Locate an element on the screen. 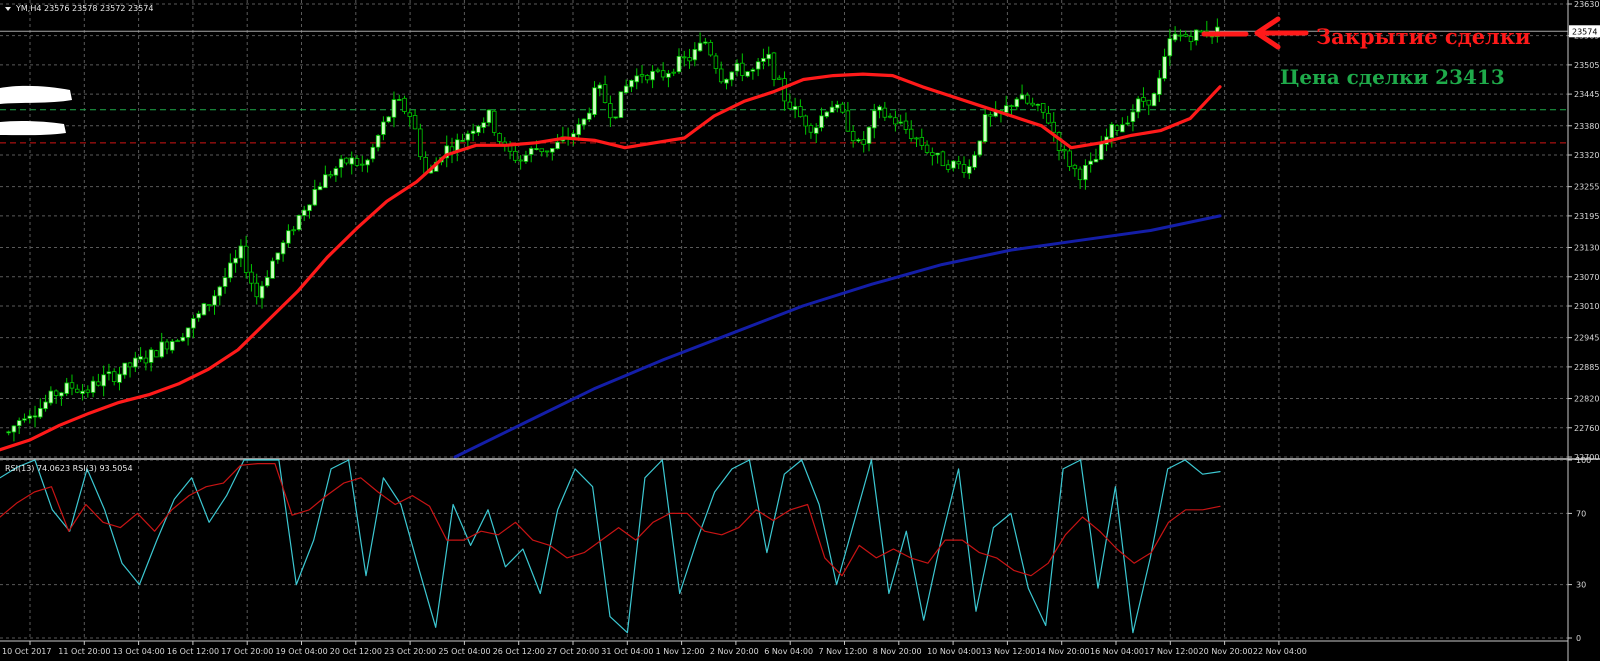  time-tick-label: 13 Oct 04:00 is located at coordinates (139, 651).